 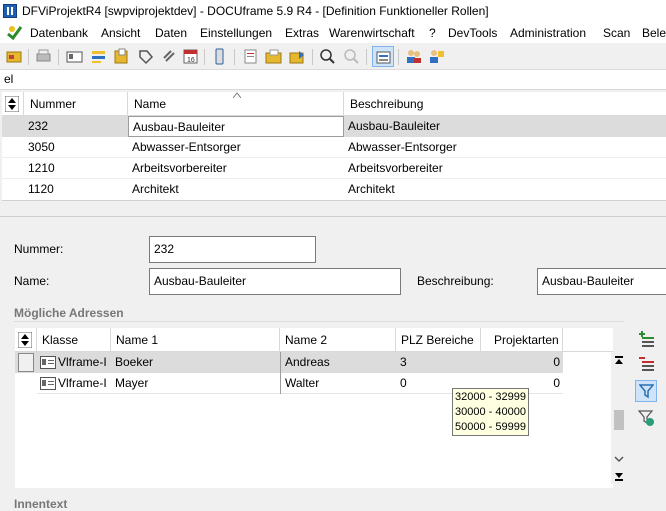 What do you see at coordinates (438, 362) in the screenshot?
I see `cell-plz: 3` at bounding box center [438, 362].